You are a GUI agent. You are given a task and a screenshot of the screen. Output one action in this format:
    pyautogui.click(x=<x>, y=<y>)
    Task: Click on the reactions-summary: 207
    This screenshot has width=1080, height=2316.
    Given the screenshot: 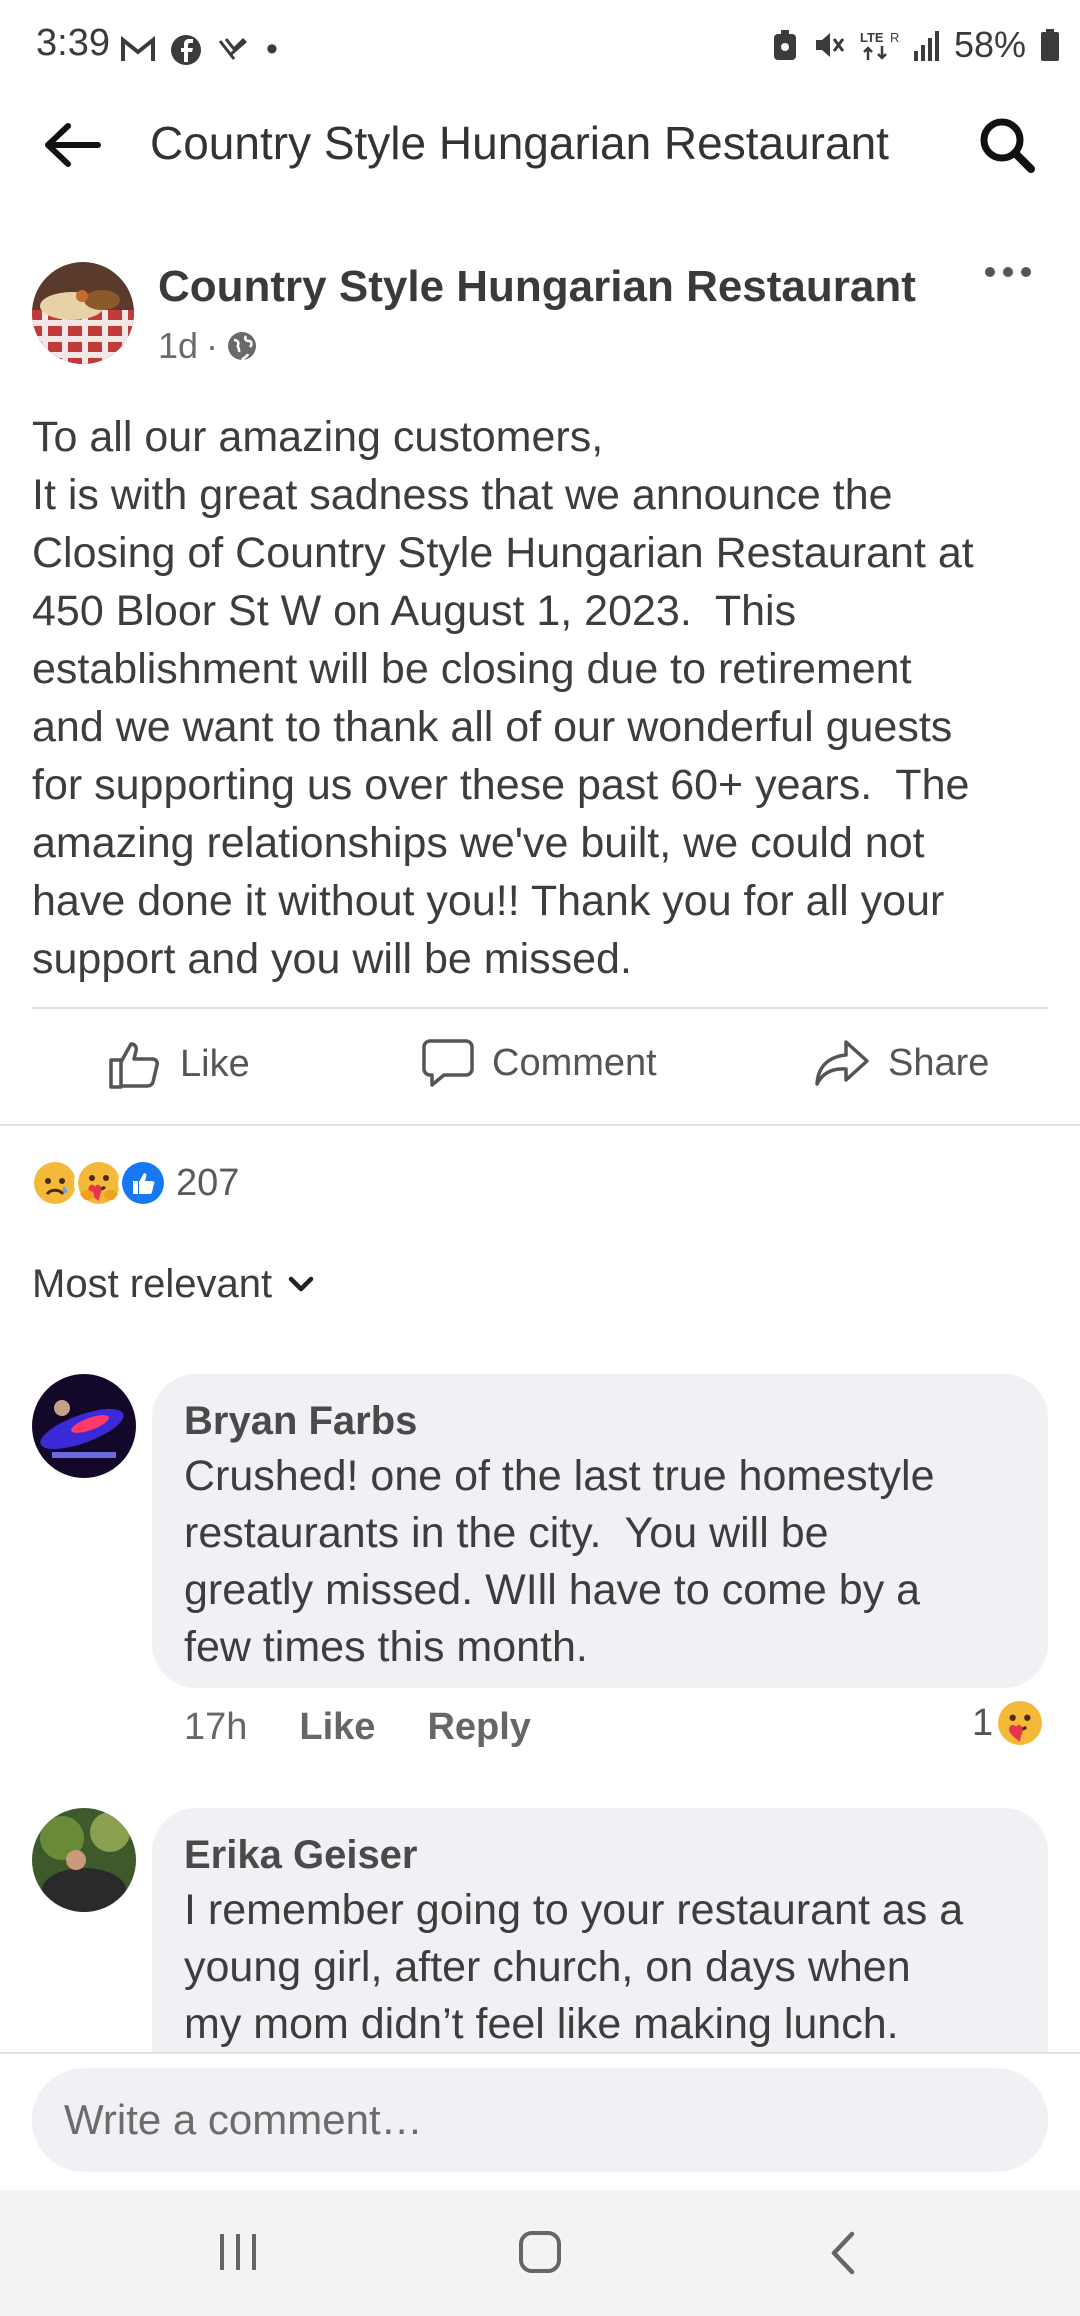 What is the action you would take?
    pyautogui.click(x=134, y=1183)
    